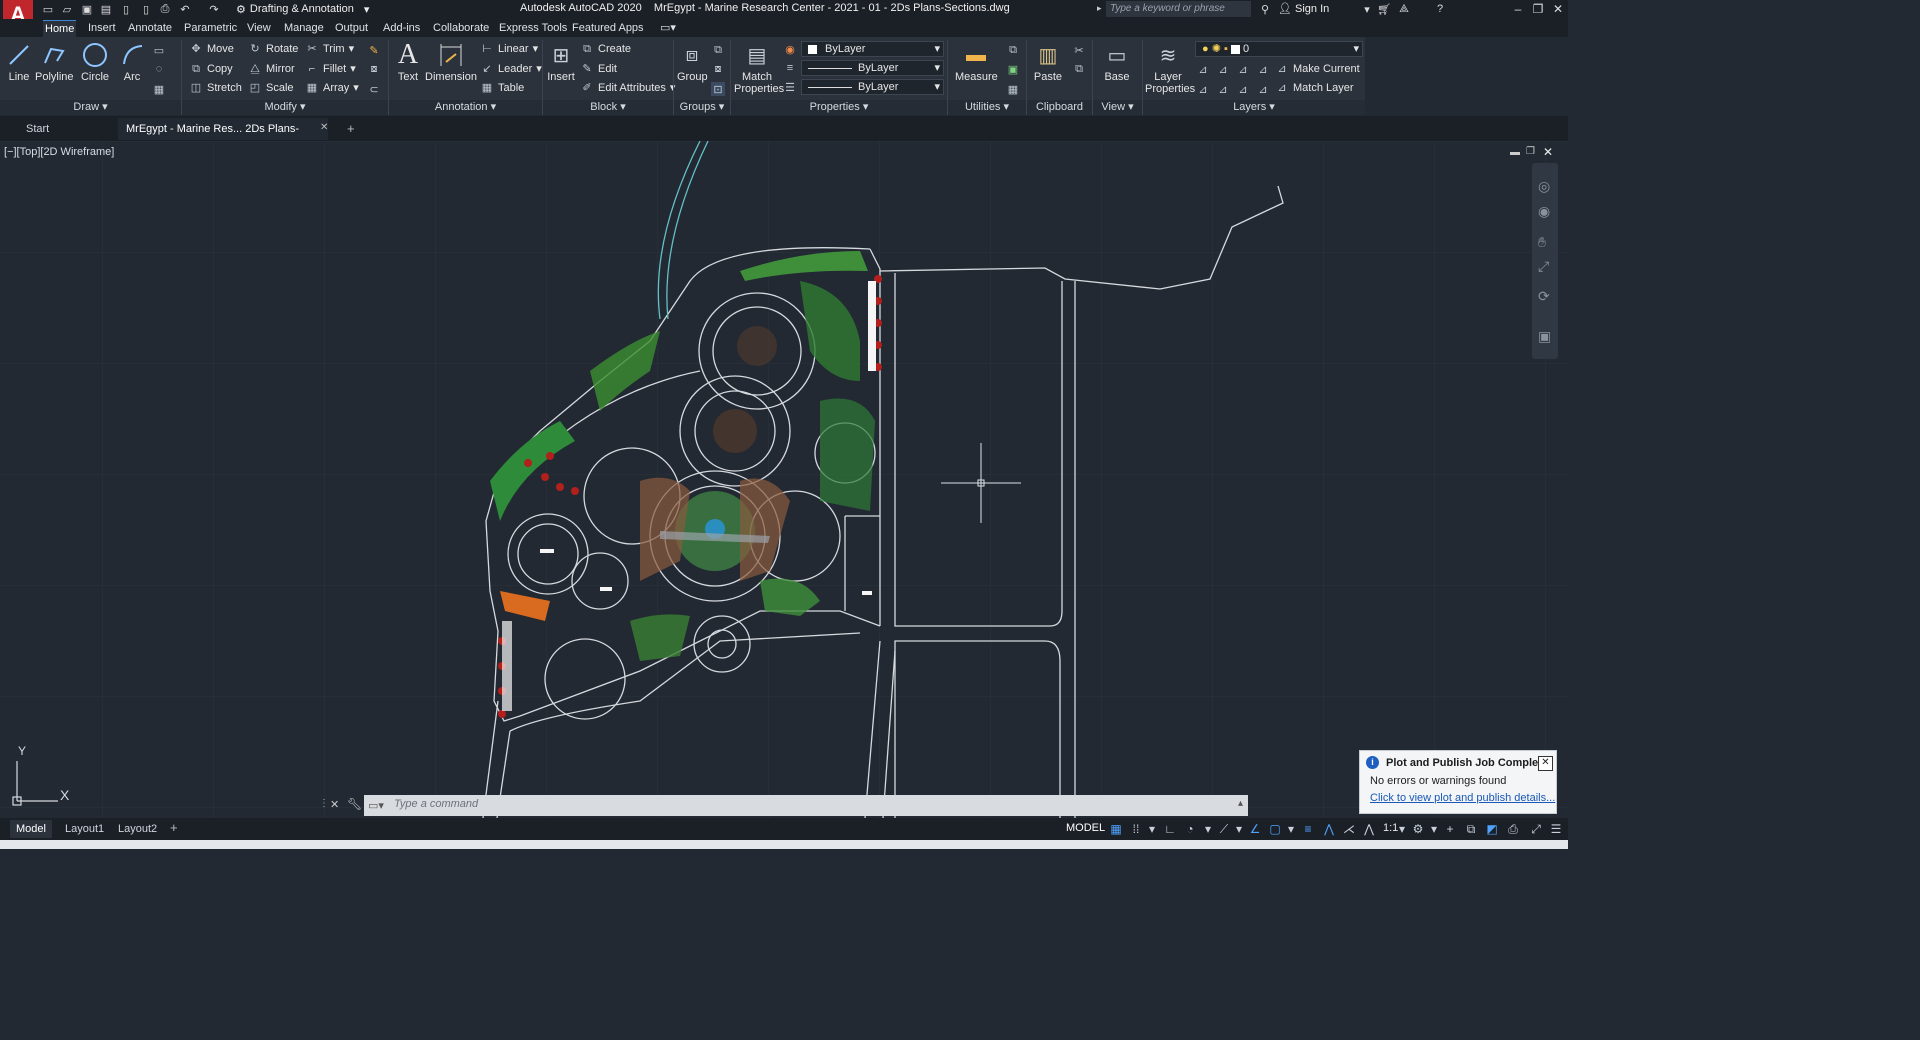 This screenshot has width=1920, height=1040. Describe the element at coordinates (1223, 69) in the screenshot. I see `layer-isolate-icon: ⊿` at that location.